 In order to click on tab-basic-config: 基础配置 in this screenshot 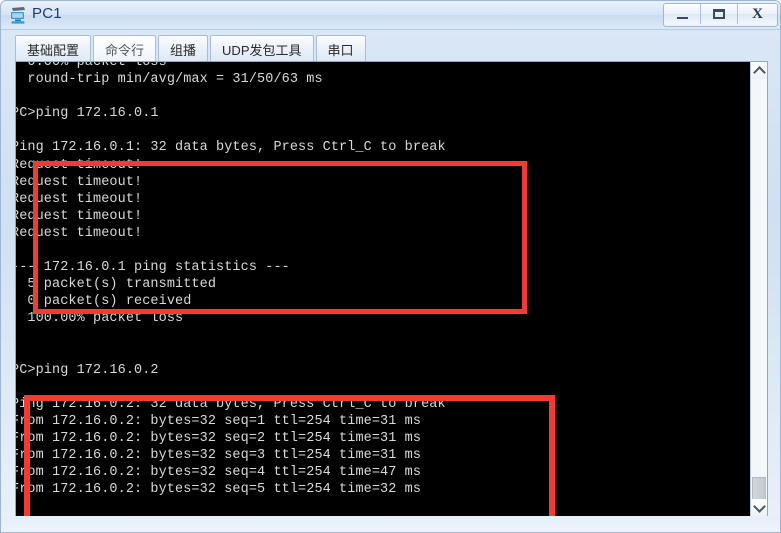, I will do `click(53, 48)`.